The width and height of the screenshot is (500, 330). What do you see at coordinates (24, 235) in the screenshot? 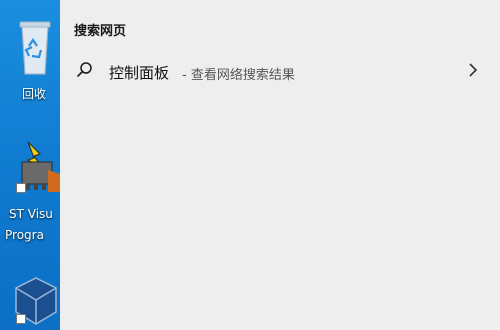
I see `st-visual-label-line2: Progra` at bounding box center [24, 235].